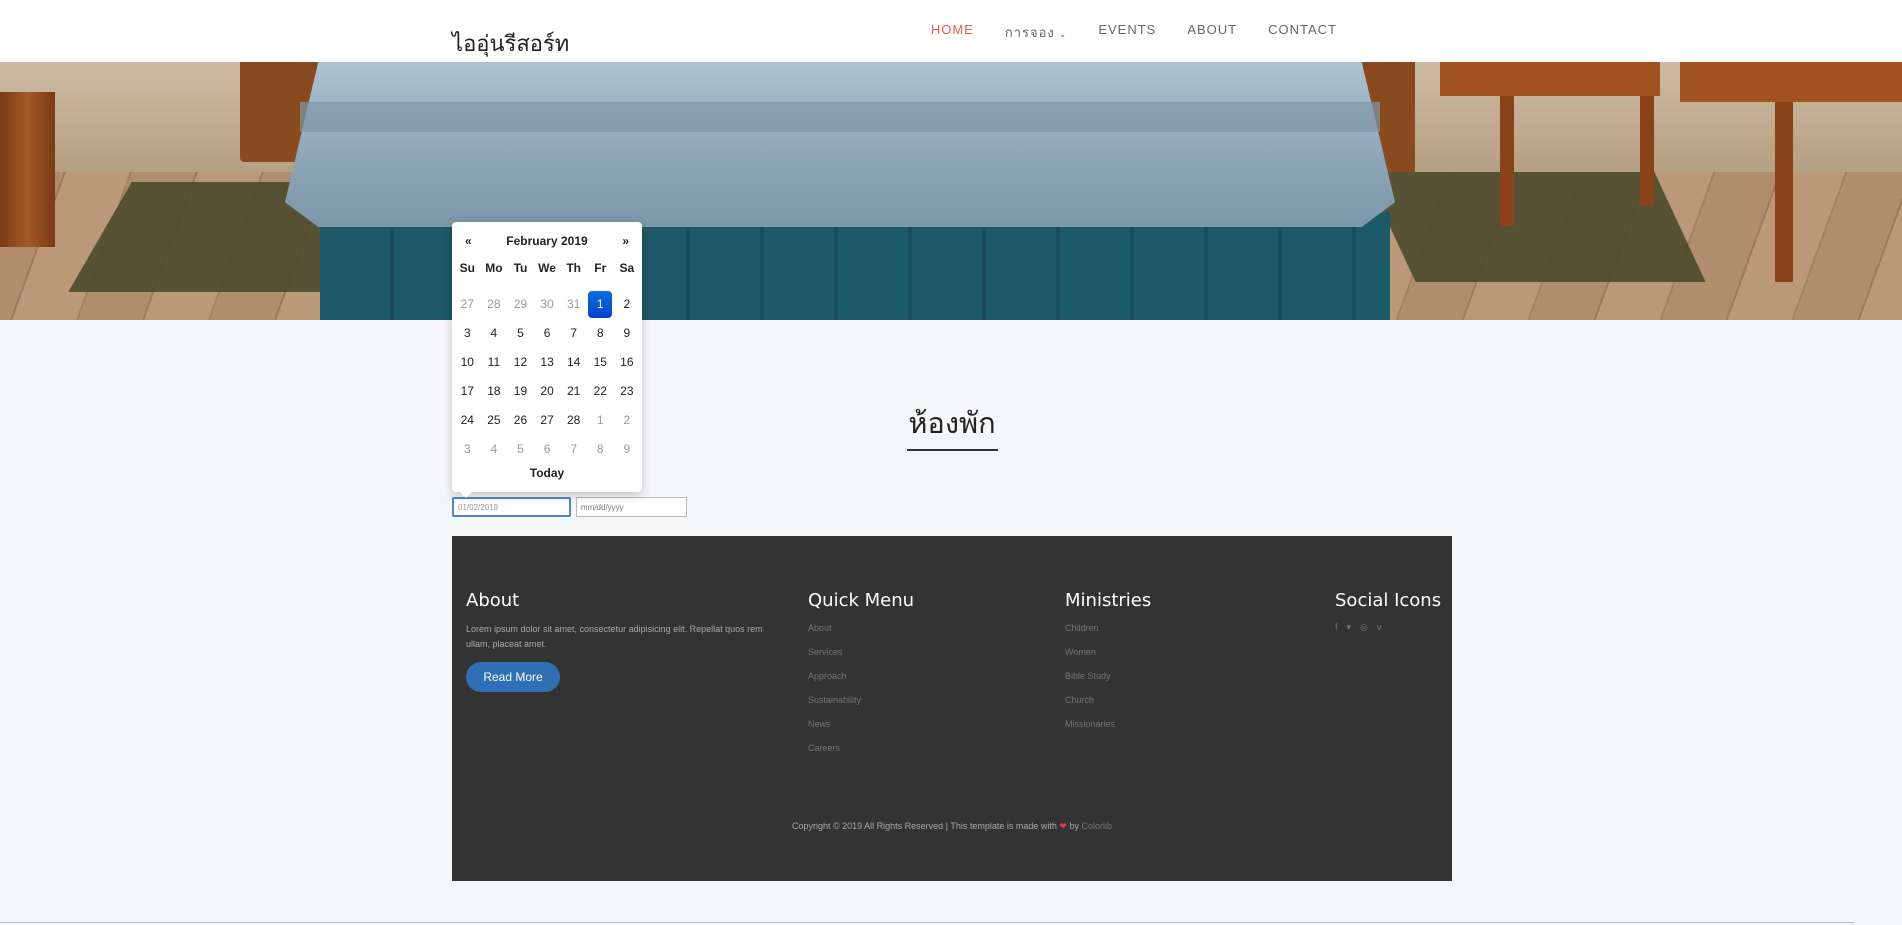 The width and height of the screenshot is (1902, 925). I want to click on calendar-day: 30, so click(547, 304).